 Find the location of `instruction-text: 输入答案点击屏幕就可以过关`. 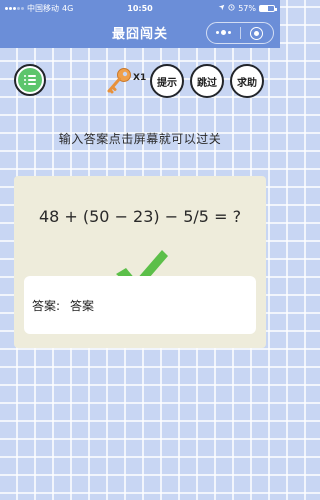

instruction-text: 输入答案点击屏幕就可以过关 is located at coordinates (140, 139).